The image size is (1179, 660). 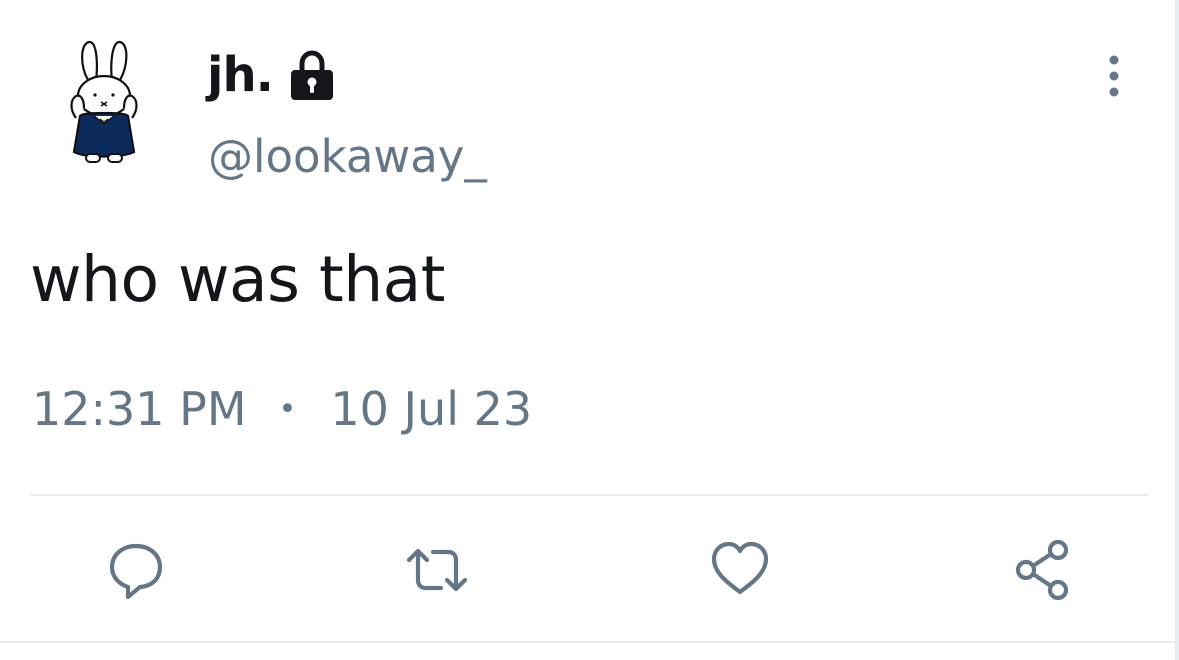 I want to click on avatar, so click(x=105, y=101).